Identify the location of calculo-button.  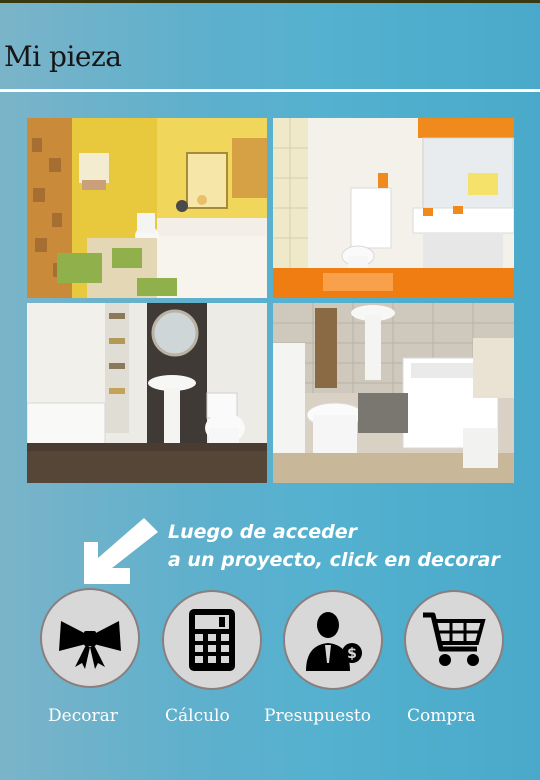
(212, 640).